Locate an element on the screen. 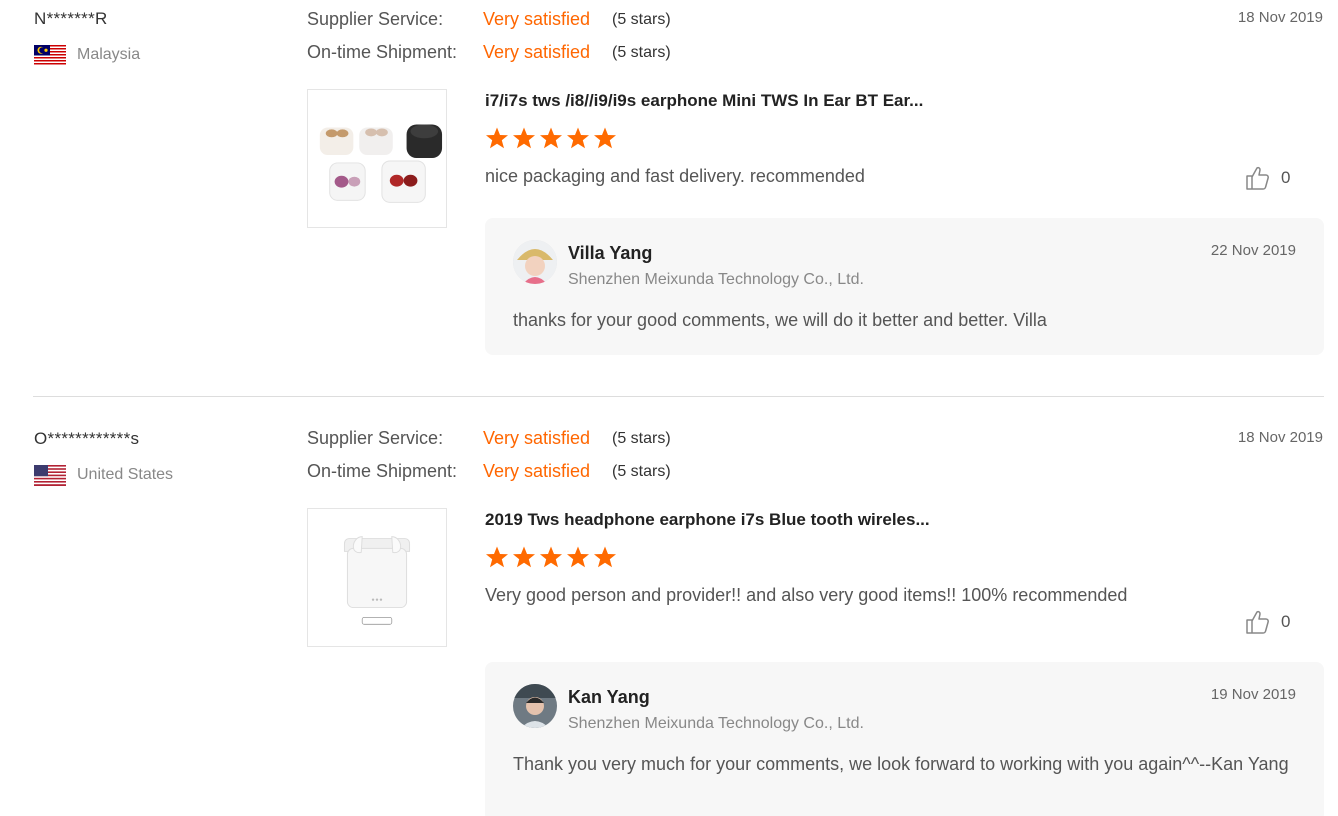  reply-date: 19 Nov 2019 is located at coordinates (1253, 694).